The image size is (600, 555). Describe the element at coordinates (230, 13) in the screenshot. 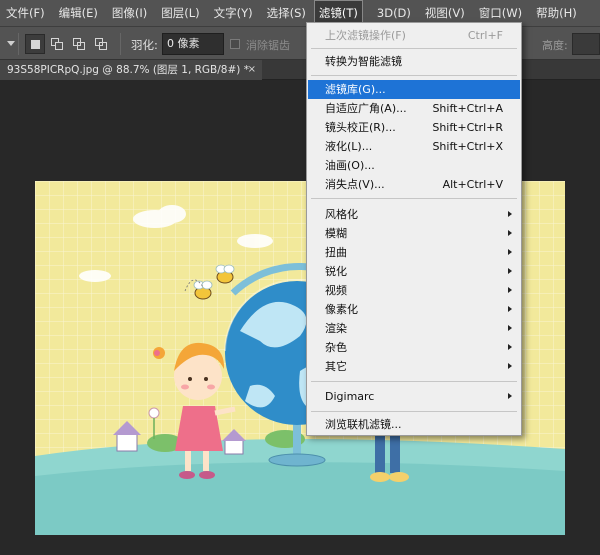

I see `menu-type: 文字(Y)` at that location.